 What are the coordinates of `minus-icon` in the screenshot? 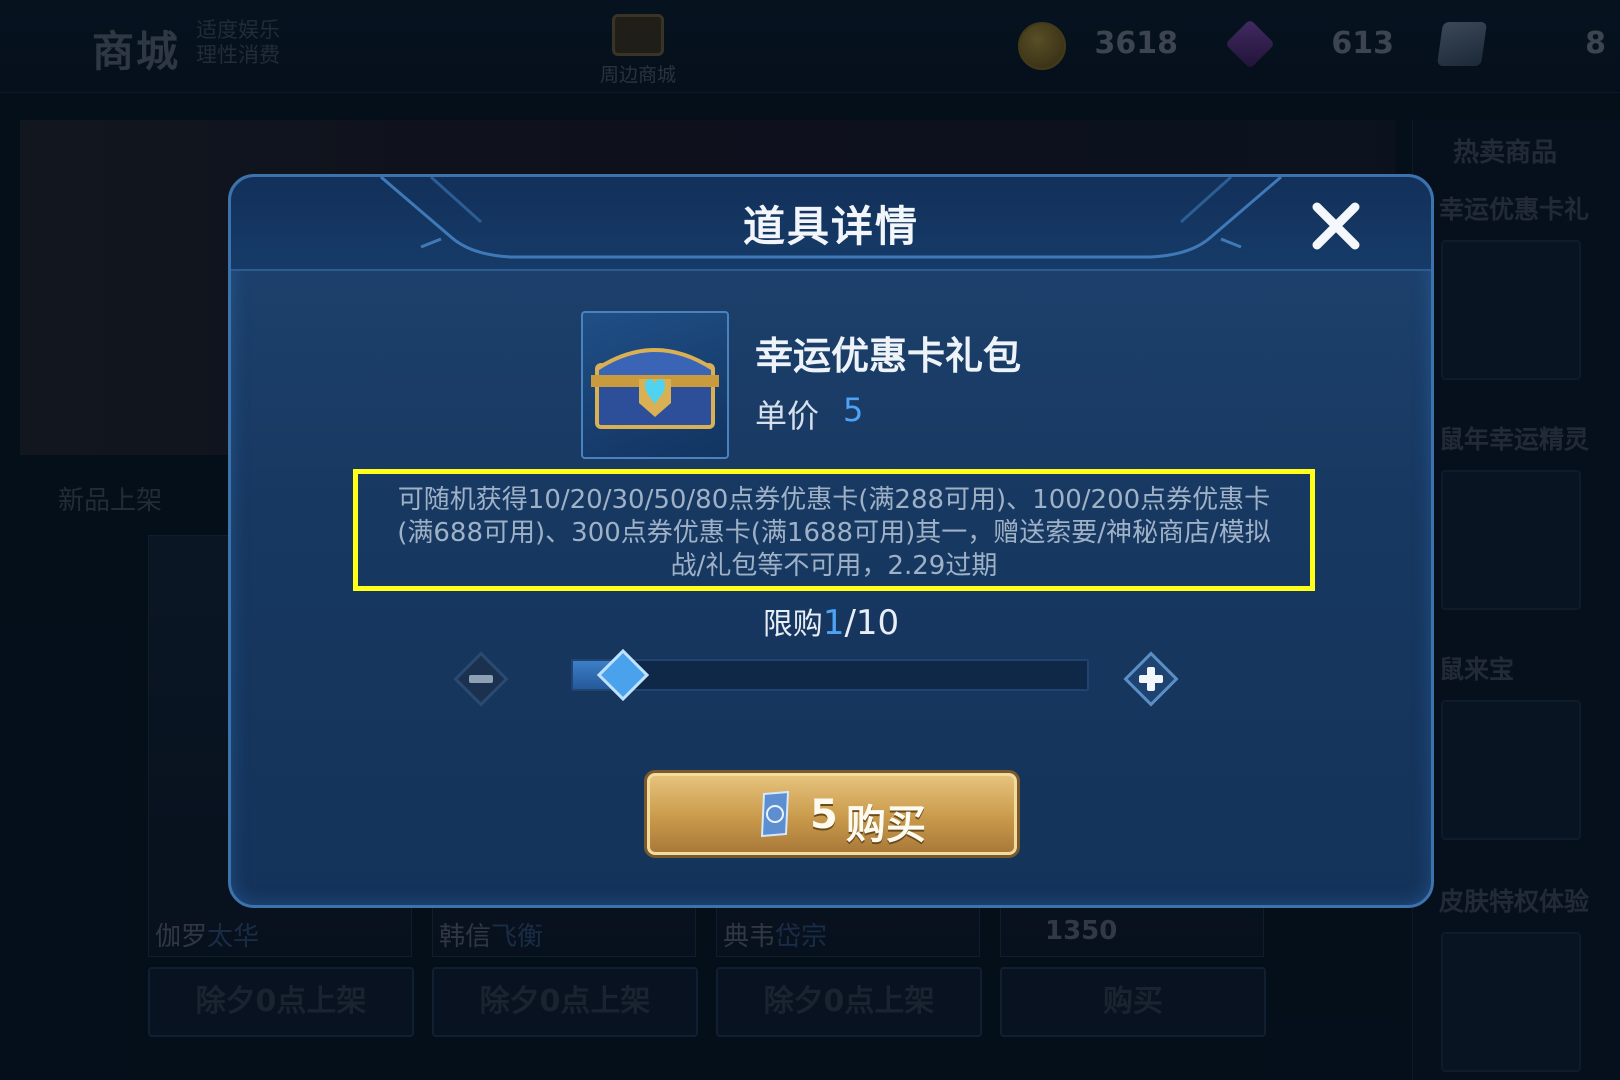 It's located at (481, 679).